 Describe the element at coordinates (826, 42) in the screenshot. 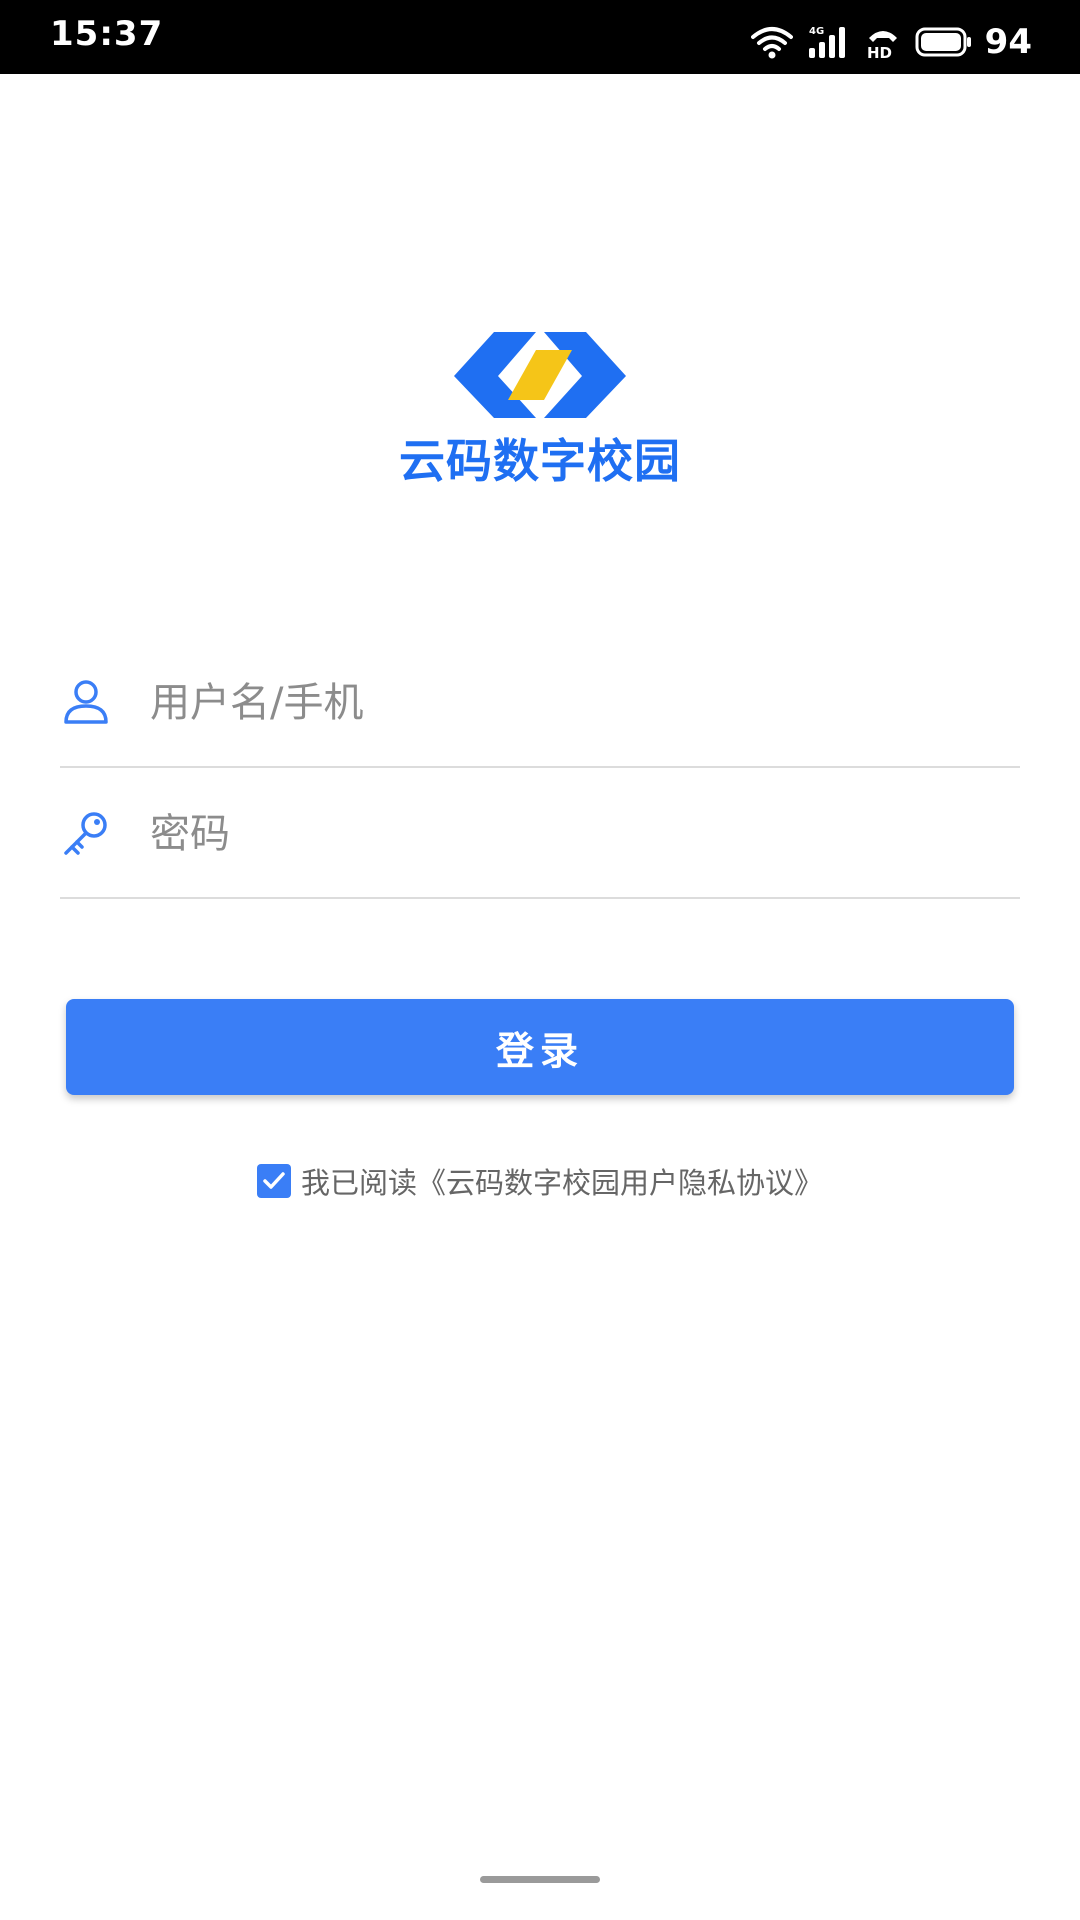

I see `signal-icon: 4G` at that location.